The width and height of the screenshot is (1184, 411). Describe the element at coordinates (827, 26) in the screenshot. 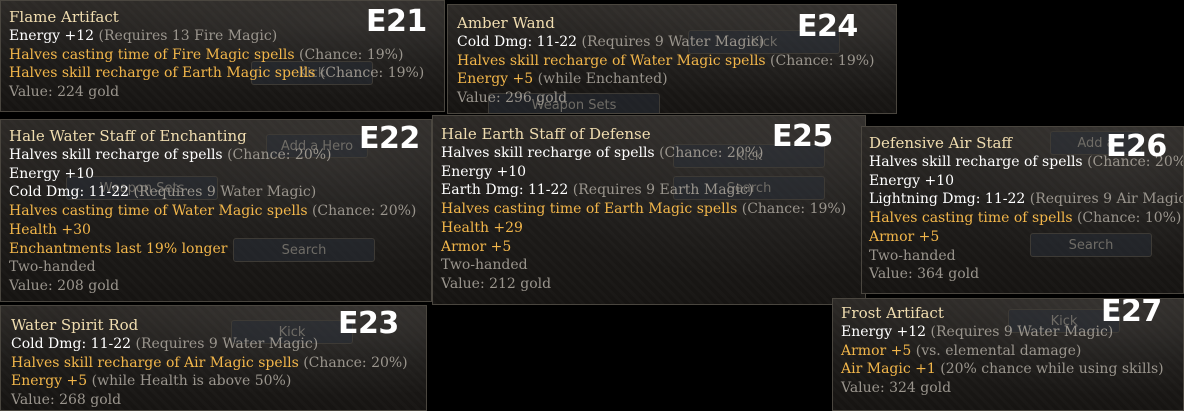

I see `item-code-label: E24` at that location.